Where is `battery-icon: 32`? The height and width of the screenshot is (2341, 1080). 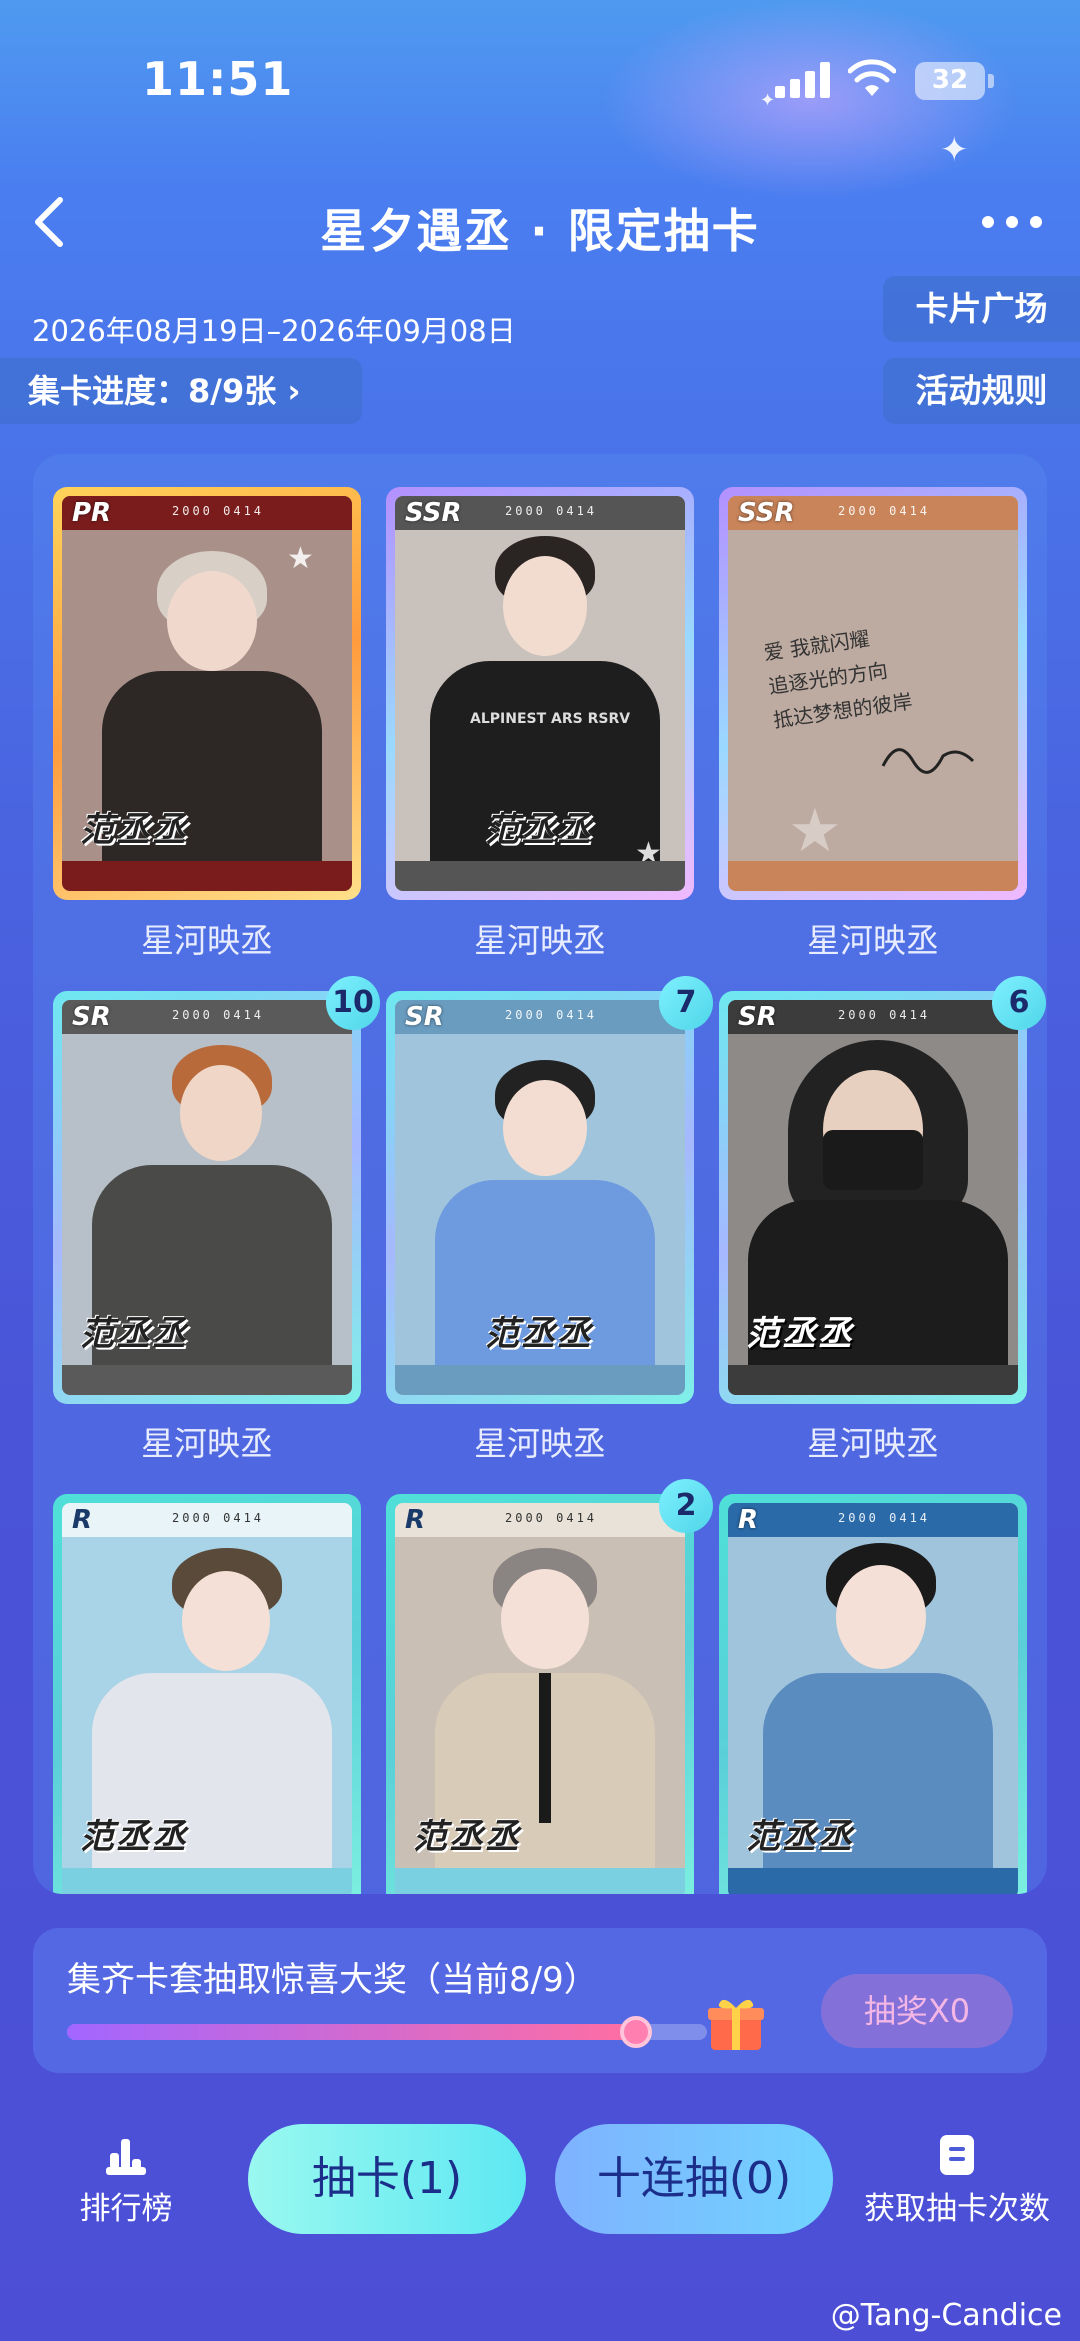 battery-icon: 32 is located at coordinates (950, 81).